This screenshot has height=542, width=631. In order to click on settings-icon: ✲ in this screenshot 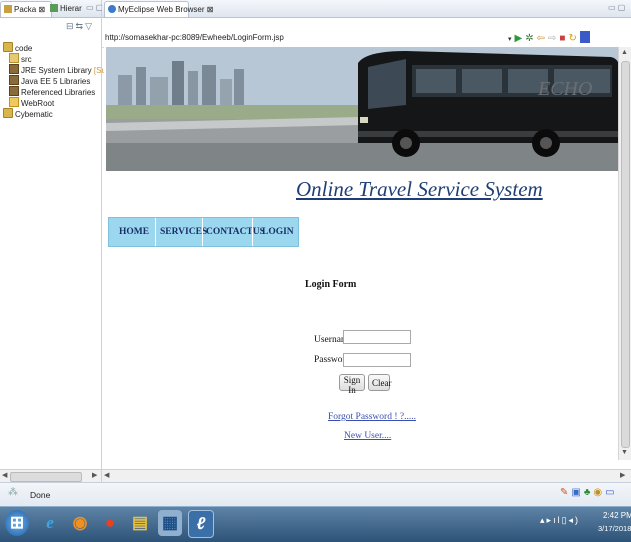, I will do `click(530, 38)`.